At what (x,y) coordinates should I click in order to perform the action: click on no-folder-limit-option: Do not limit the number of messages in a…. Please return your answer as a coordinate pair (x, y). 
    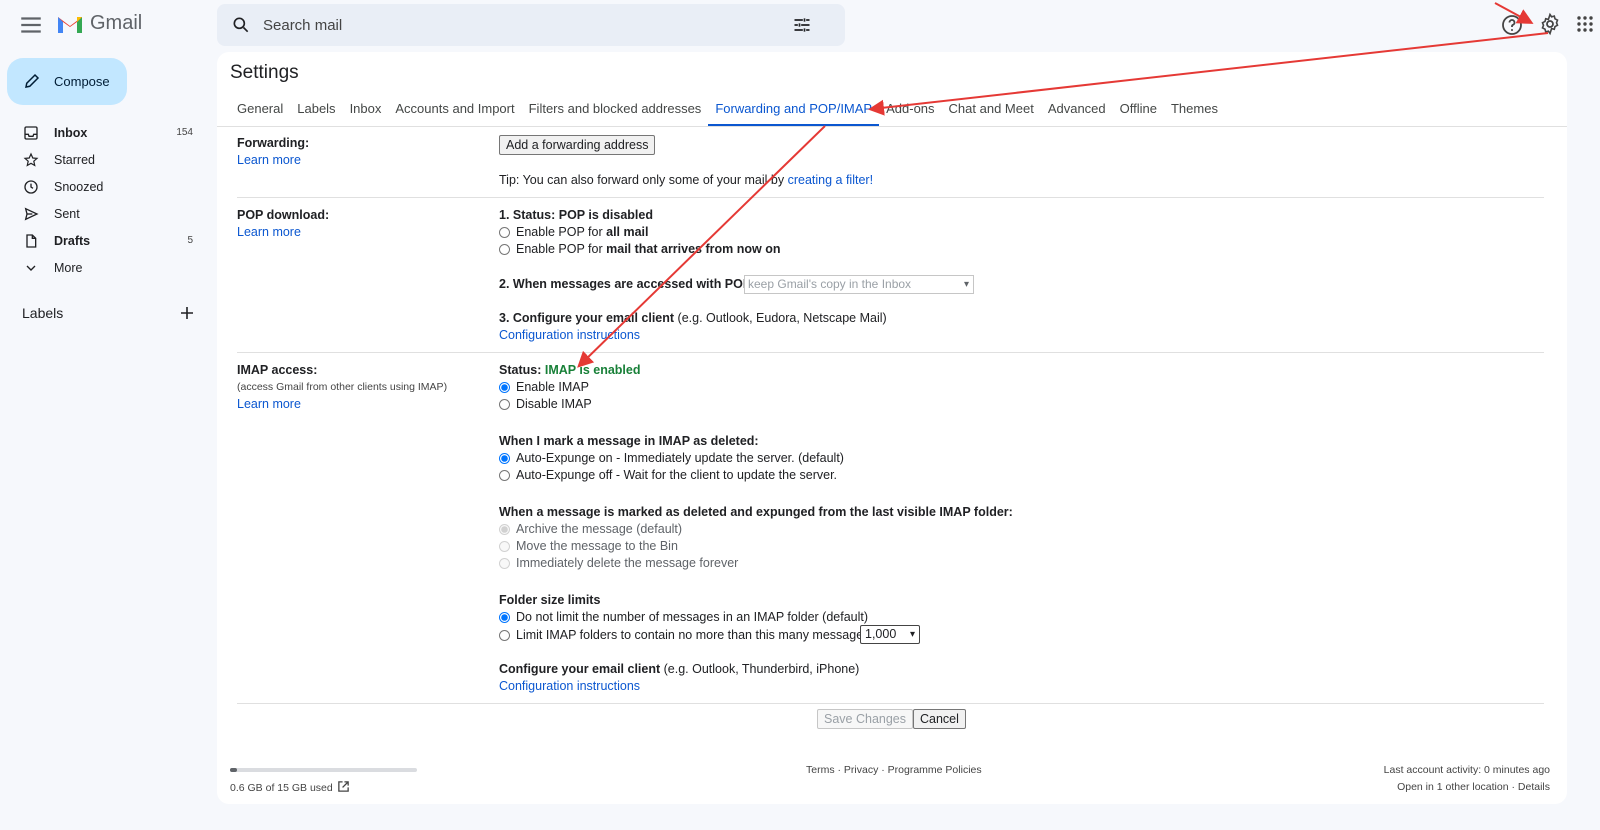
    Looking at the image, I should click on (683, 617).